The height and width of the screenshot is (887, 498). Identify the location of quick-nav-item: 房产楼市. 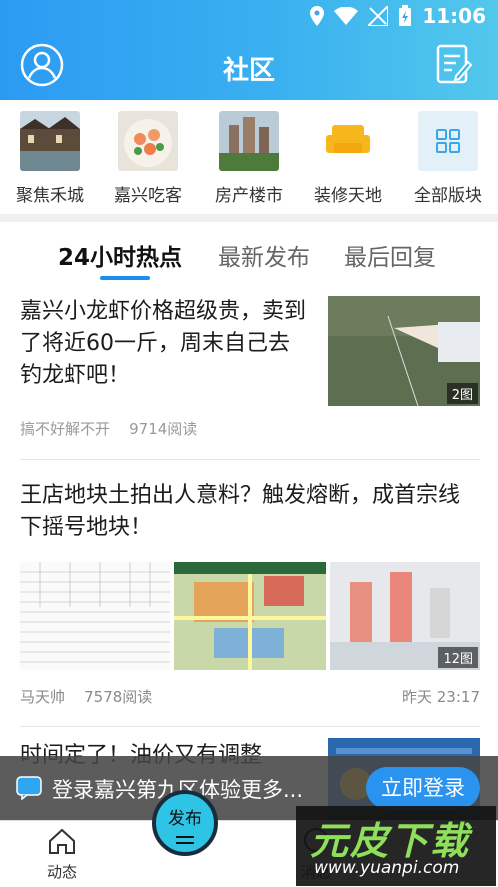
(249, 158).